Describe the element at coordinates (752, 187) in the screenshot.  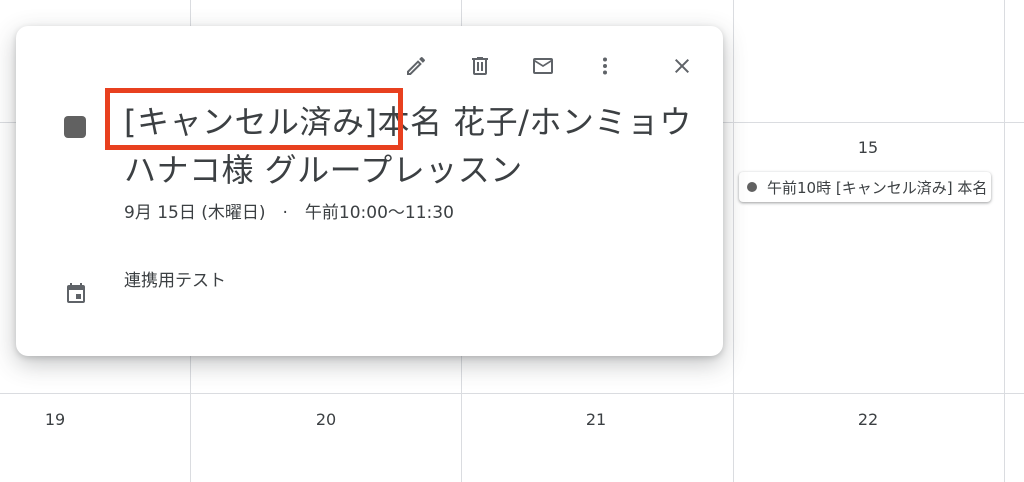
I see `event-color-dot` at that location.